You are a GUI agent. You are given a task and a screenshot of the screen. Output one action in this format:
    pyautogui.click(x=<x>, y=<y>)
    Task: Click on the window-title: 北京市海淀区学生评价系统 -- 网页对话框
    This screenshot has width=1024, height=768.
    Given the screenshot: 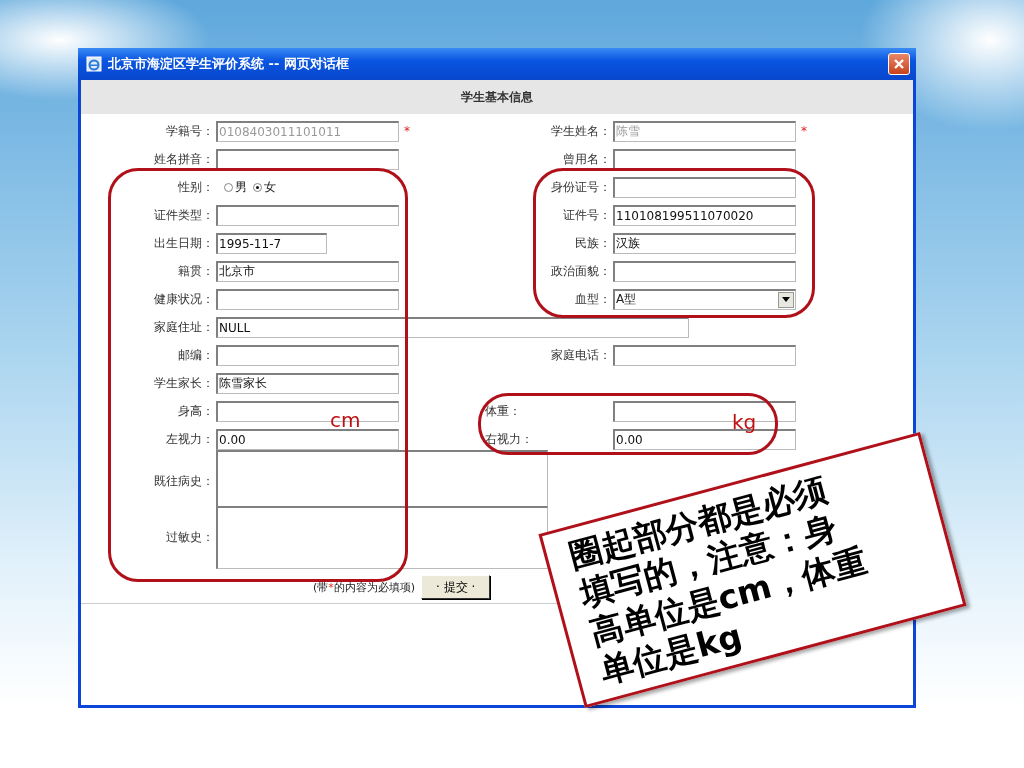 What is the action you would take?
    pyautogui.click(x=229, y=64)
    